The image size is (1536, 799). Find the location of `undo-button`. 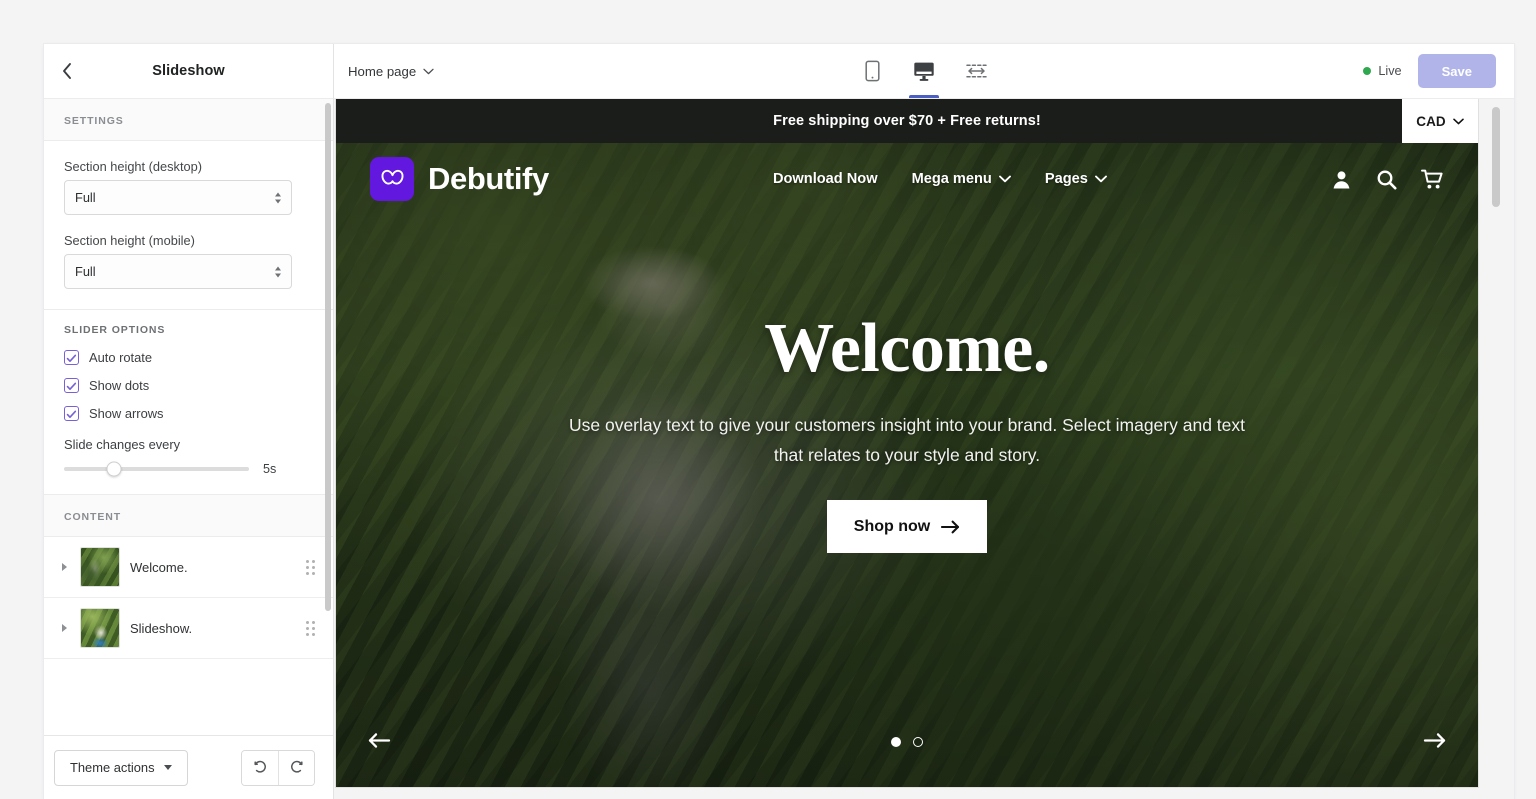

undo-button is located at coordinates (260, 767).